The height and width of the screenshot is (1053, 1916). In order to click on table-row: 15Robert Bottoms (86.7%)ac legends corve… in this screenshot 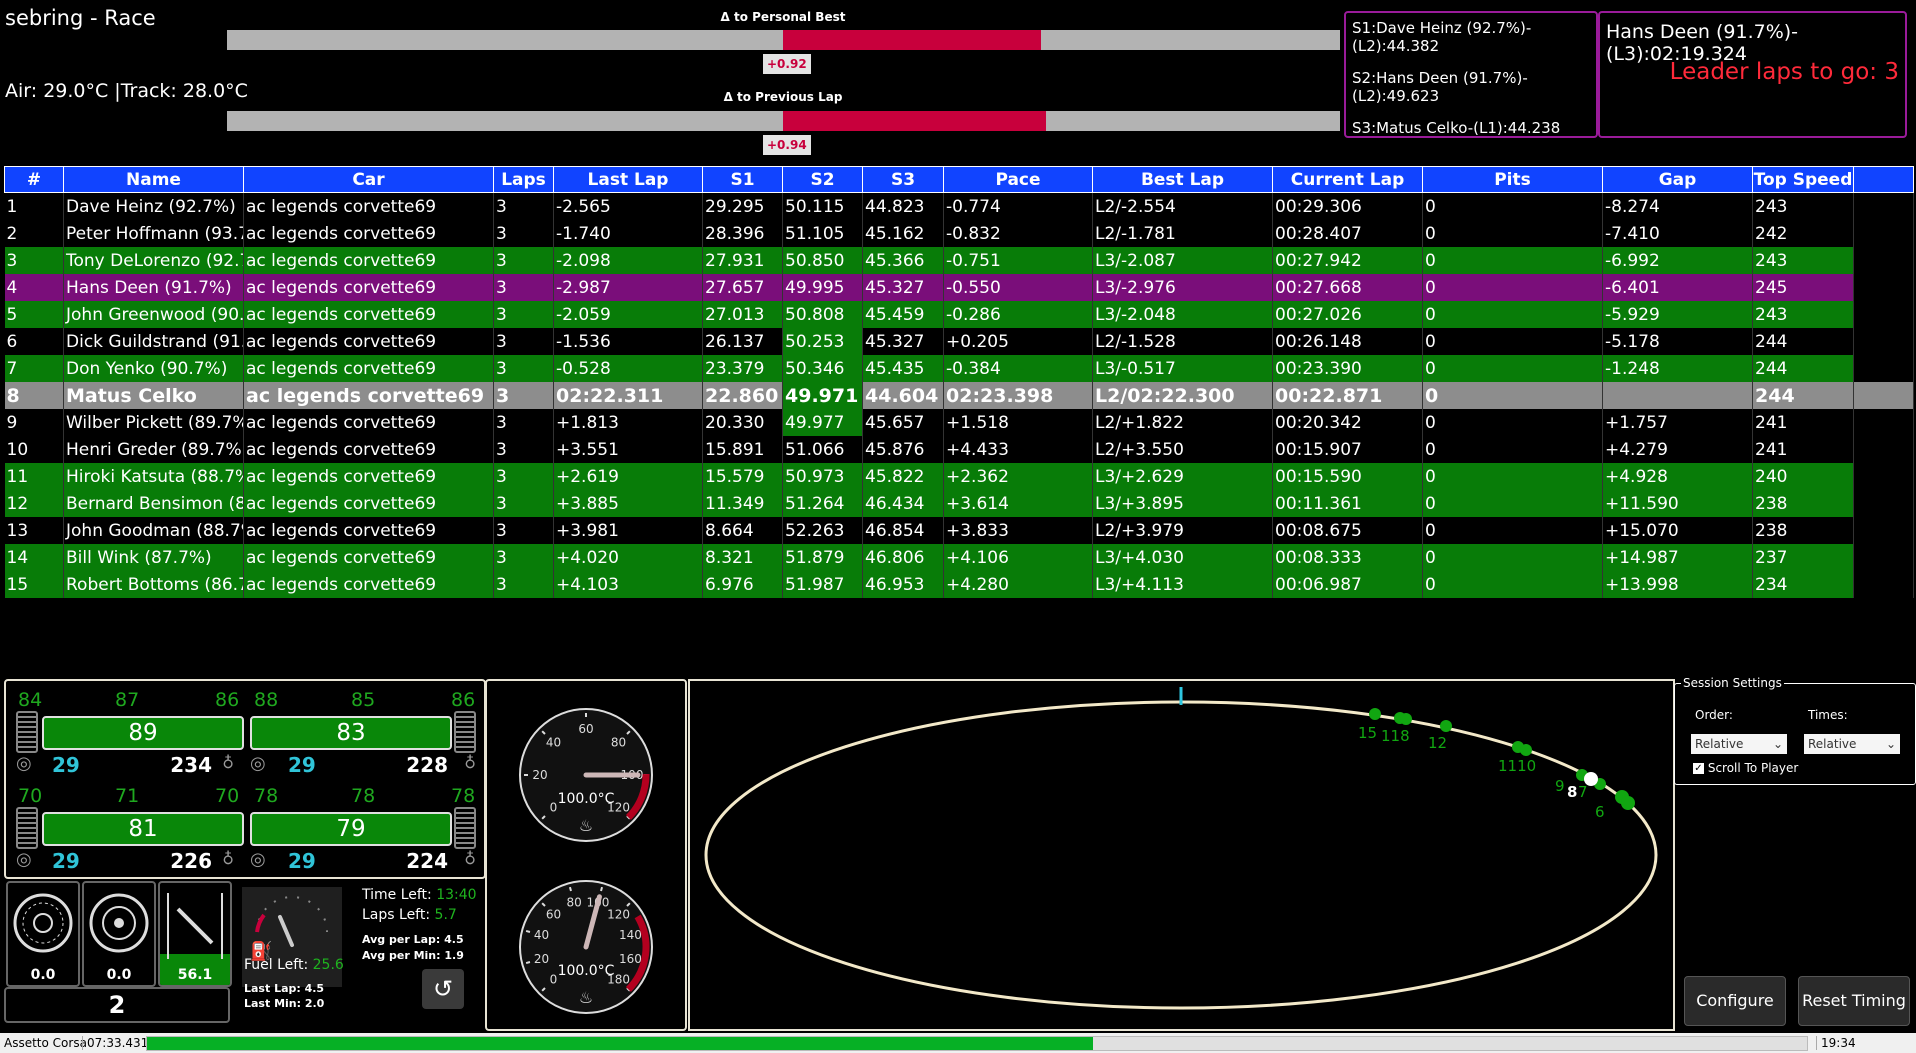, I will do `click(959, 584)`.